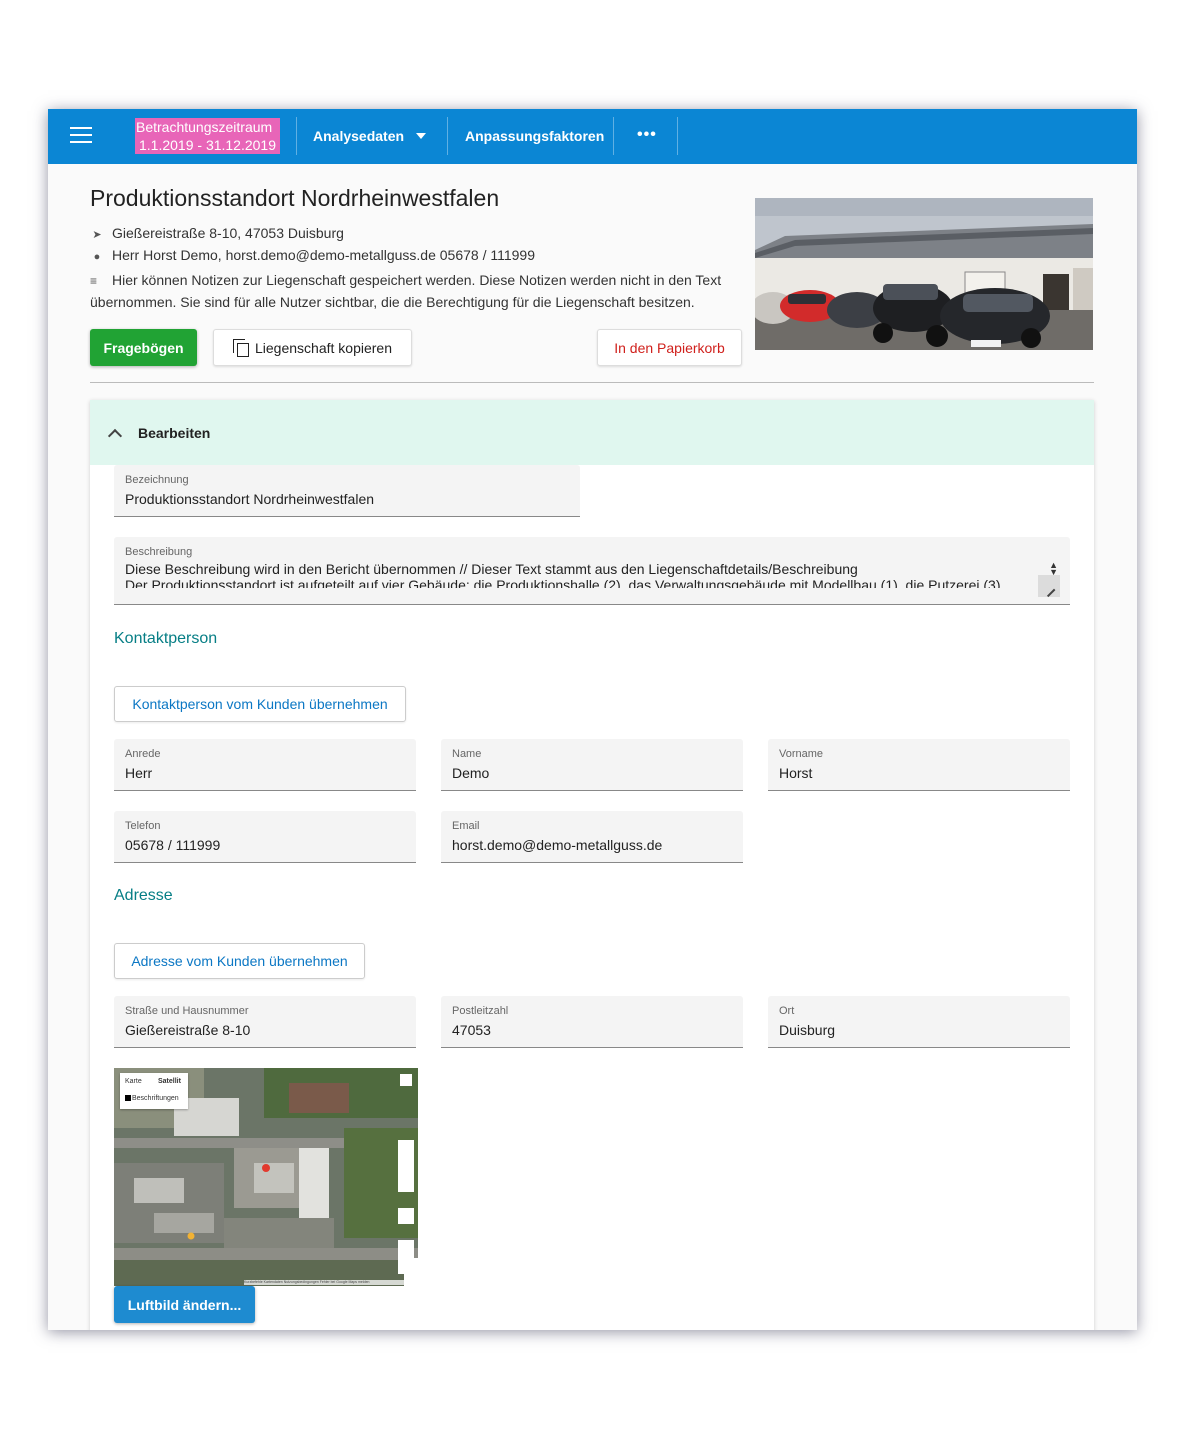 This screenshot has height=1440, width=1186. Describe the element at coordinates (787, 1011) in the screenshot. I see `city-label: Ort` at that location.